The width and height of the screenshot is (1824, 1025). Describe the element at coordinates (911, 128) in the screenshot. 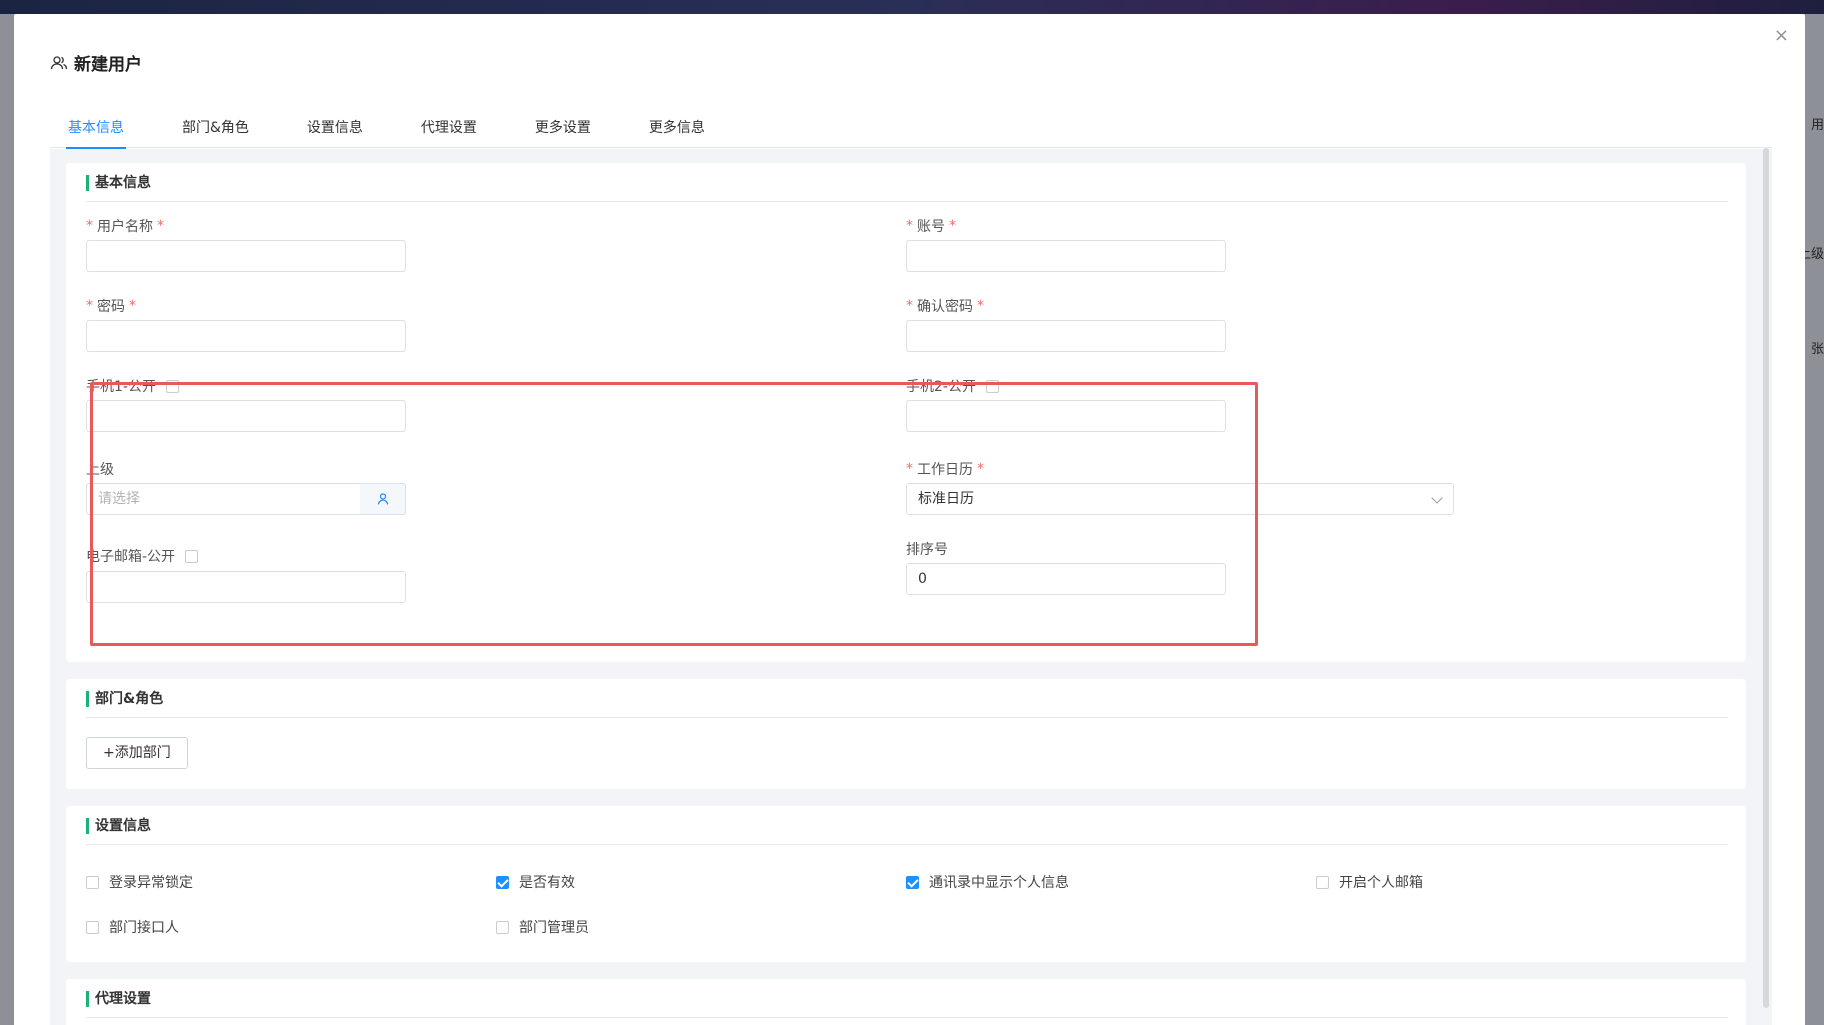

I see `tab-bar: 基本信息 部门&角色 设置信息 代理设置 更多设置 更多信息` at that location.